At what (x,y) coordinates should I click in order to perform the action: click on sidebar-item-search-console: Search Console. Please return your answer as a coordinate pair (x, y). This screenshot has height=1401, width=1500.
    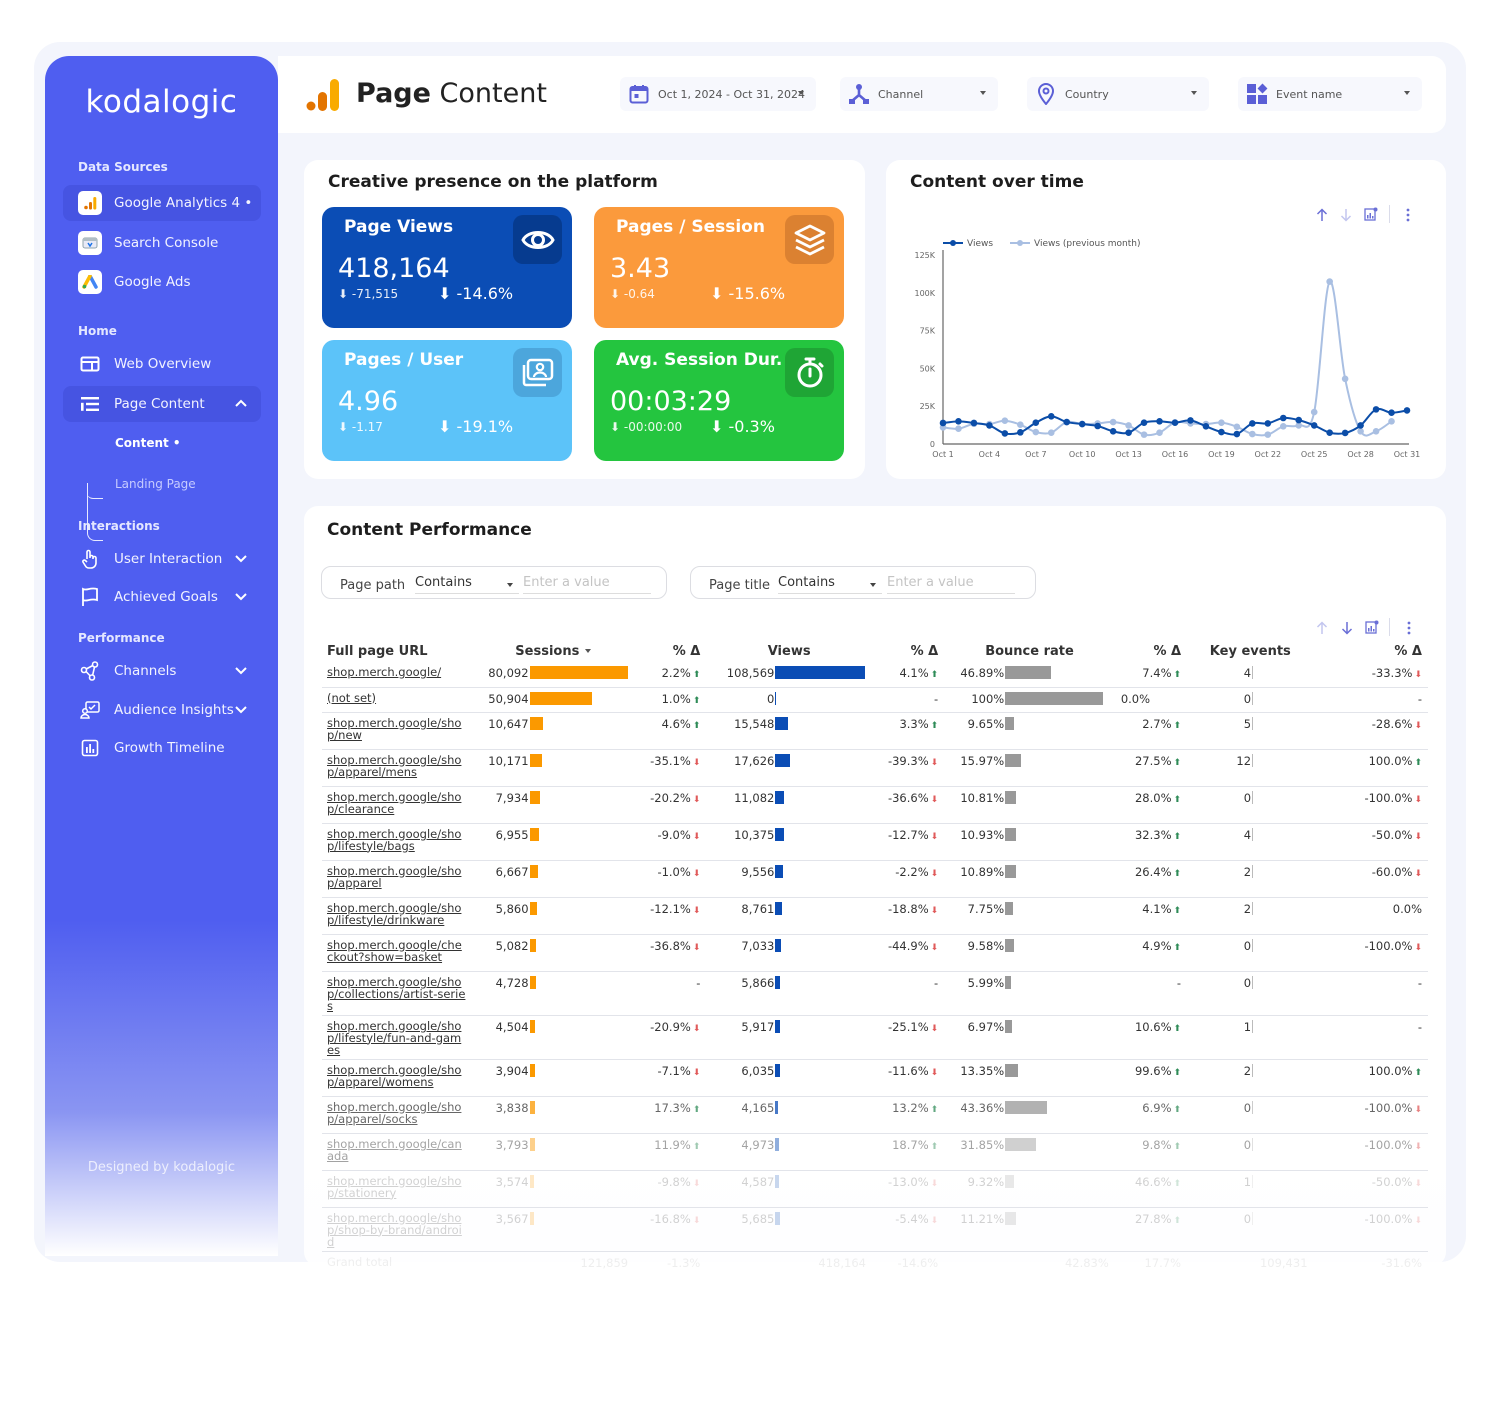
    Looking at the image, I should click on (162, 243).